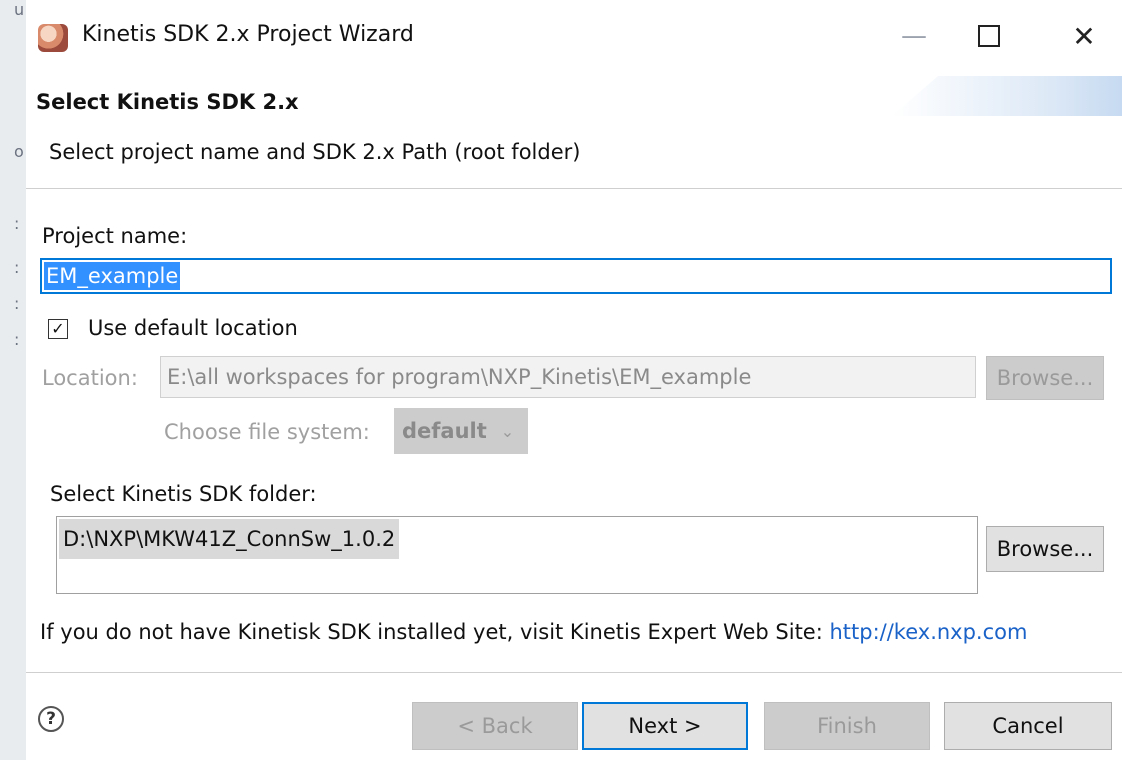 This screenshot has height=760, width=1122. What do you see at coordinates (576, 276) in the screenshot?
I see `project-name-input: EM_example` at bounding box center [576, 276].